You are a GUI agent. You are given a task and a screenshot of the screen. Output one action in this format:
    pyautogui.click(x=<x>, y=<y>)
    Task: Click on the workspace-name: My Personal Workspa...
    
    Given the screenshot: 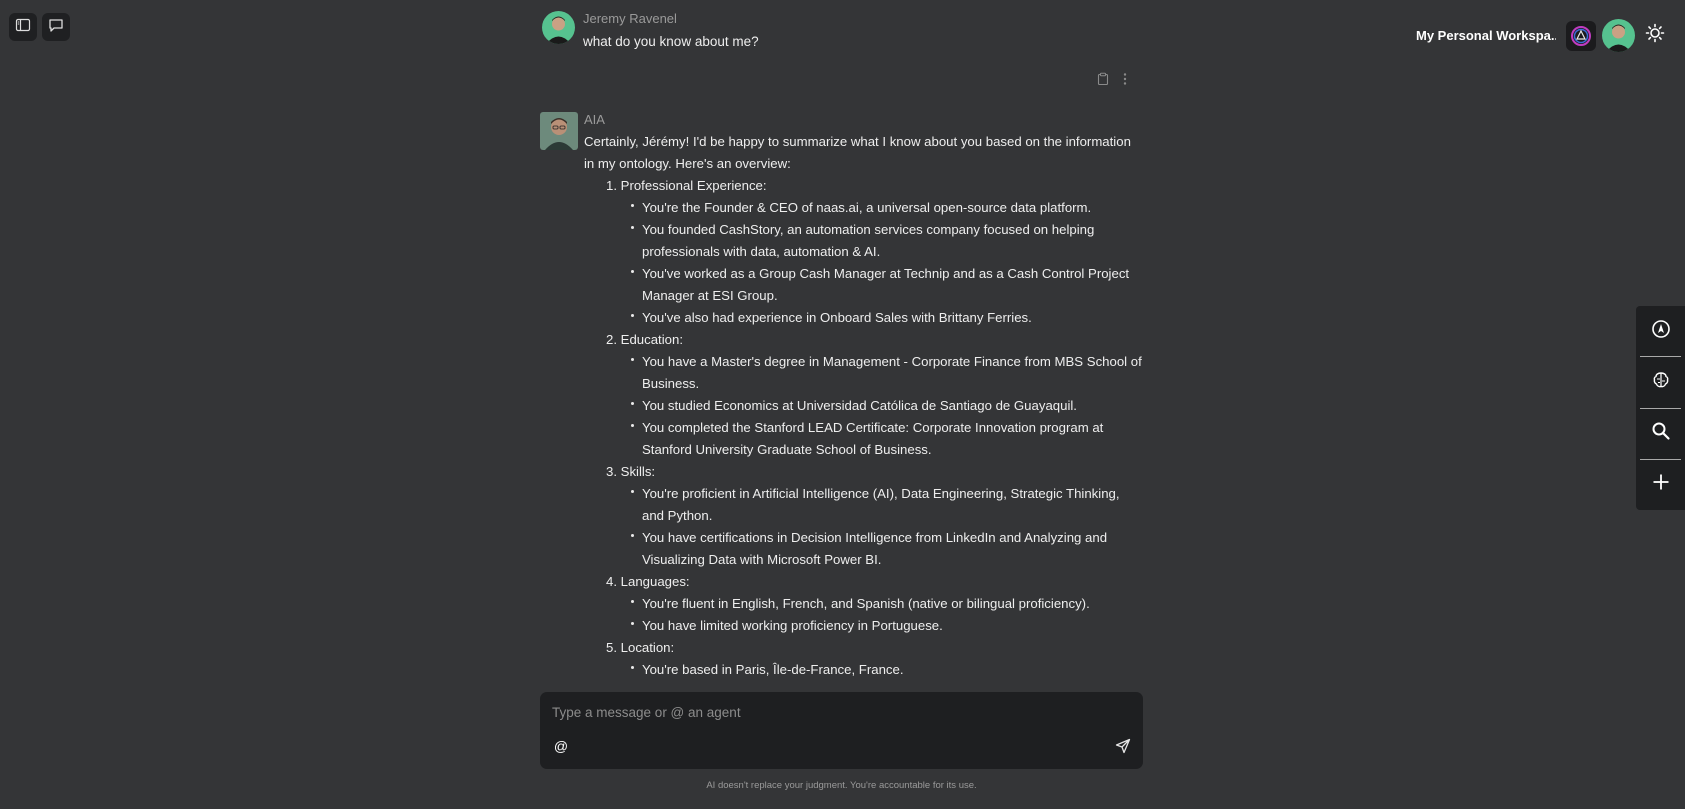 What is the action you would take?
    pyautogui.click(x=1486, y=35)
    